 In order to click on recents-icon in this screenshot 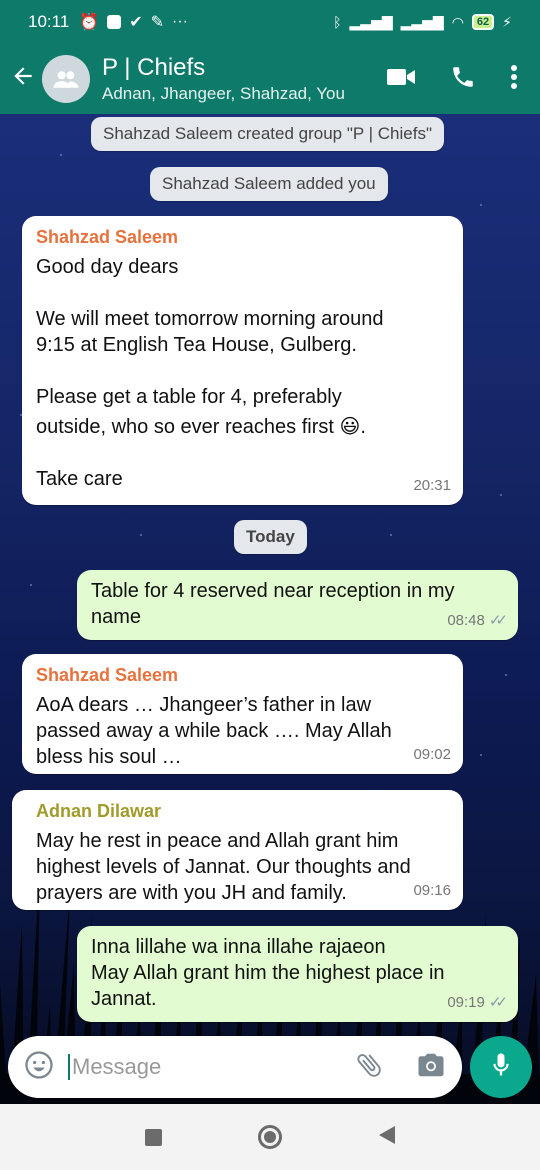, I will do `click(153, 1137)`.